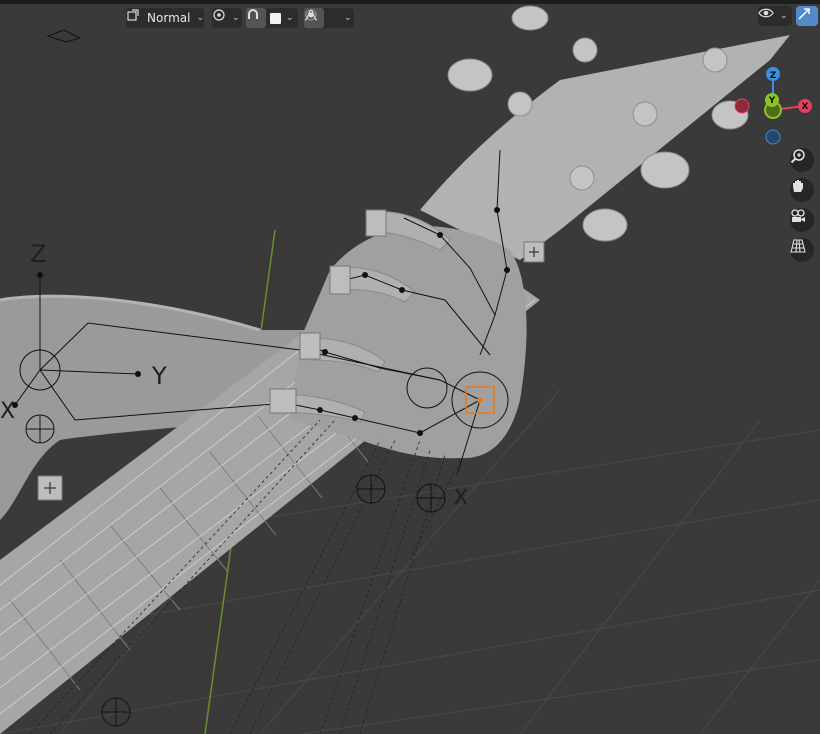  I want to click on transform-orientation-icon, so click(134, 18).